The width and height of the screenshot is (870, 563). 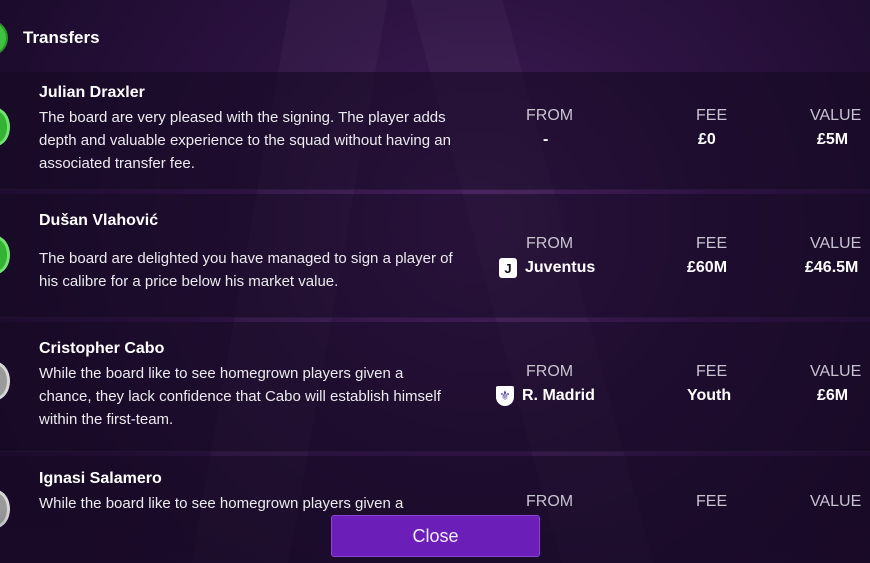 I want to click on from-club: J Juventus, so click(x=547, y=268).